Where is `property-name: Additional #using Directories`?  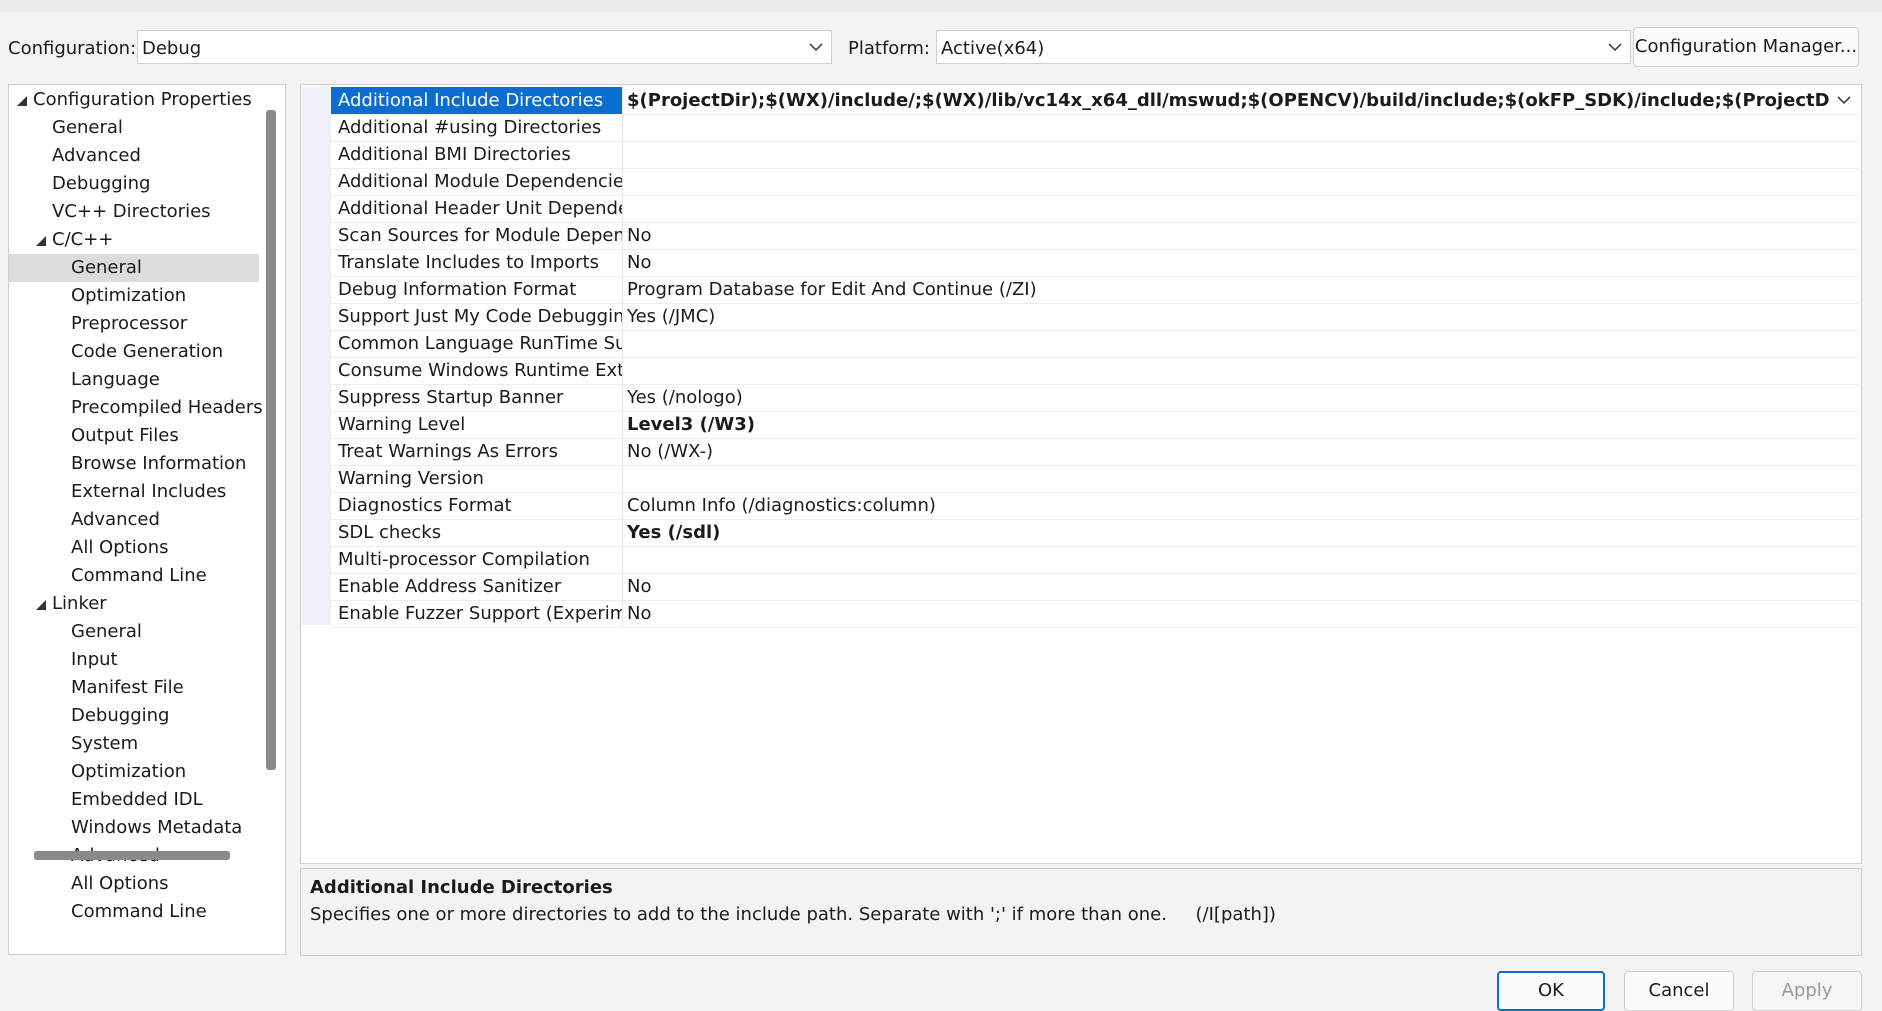
property-name: Additional #using Directories is located at coordinates (477, 127).